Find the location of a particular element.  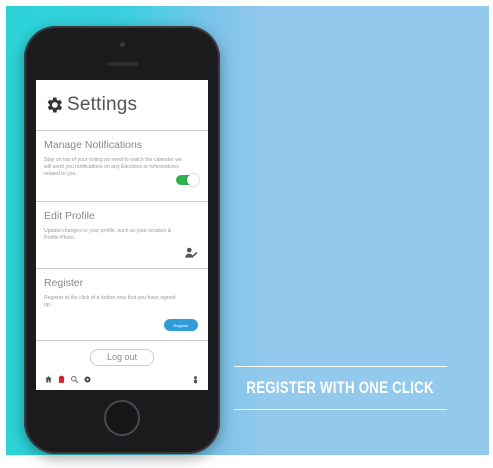

banner-text: REGISTER WITH ONE CLICK is located at coordinates (340, 387).